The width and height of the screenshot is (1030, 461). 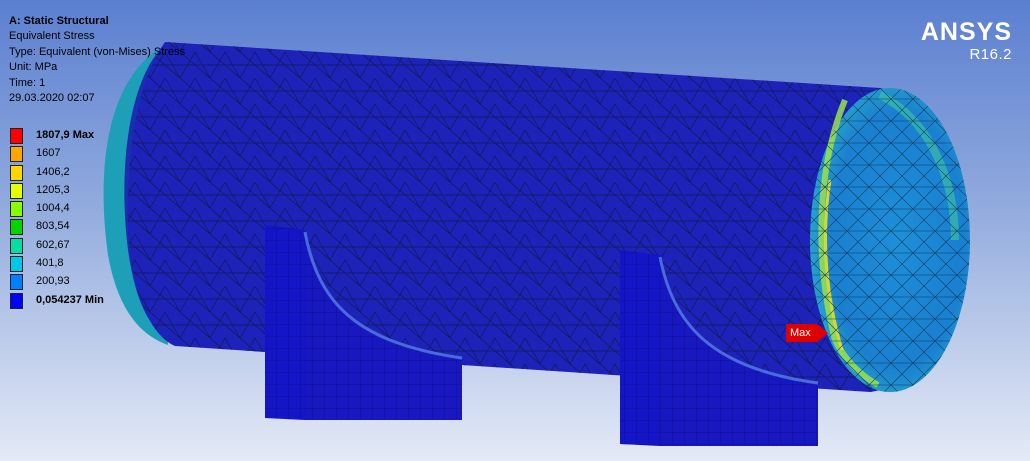 What do you see at coordinates (966, 32) in the screenshot?
I see `logo-brand: ANSYS` at bounding box center [966, 32].